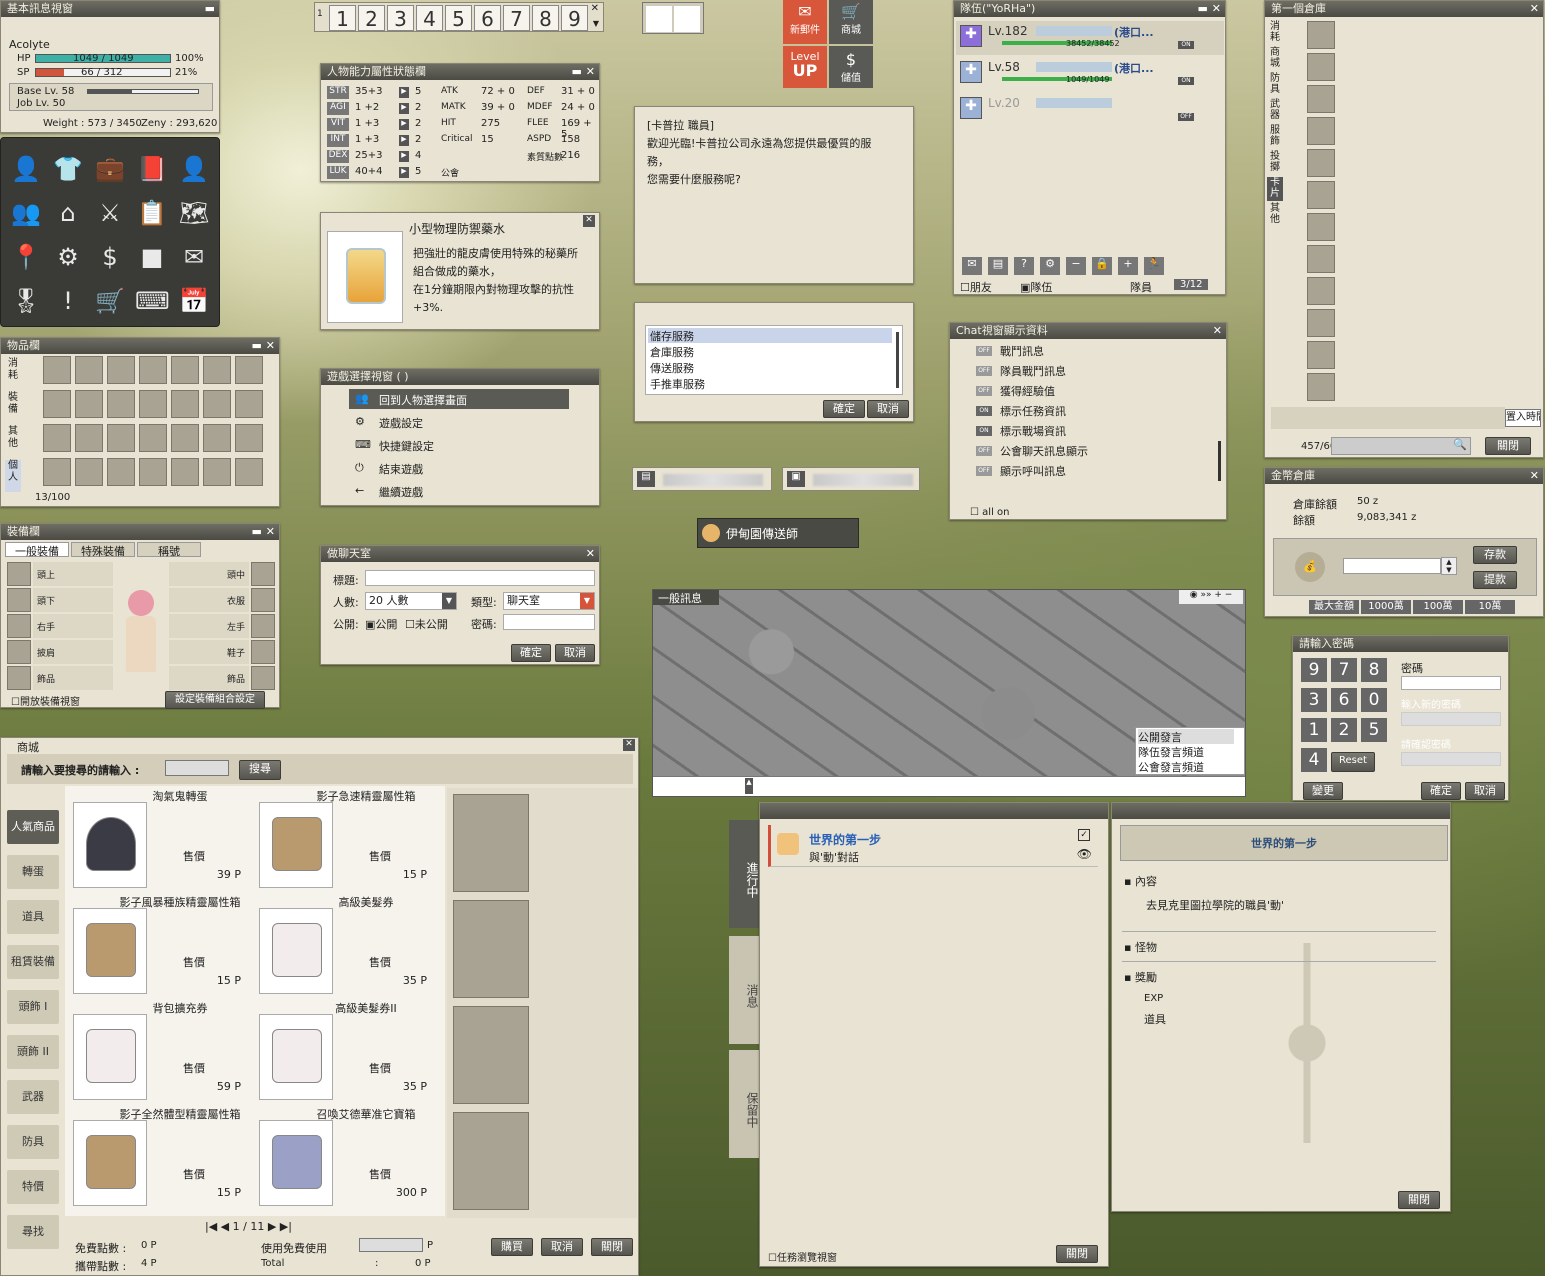  I want to click on quest-tab: 進行中, so click(744, 874).